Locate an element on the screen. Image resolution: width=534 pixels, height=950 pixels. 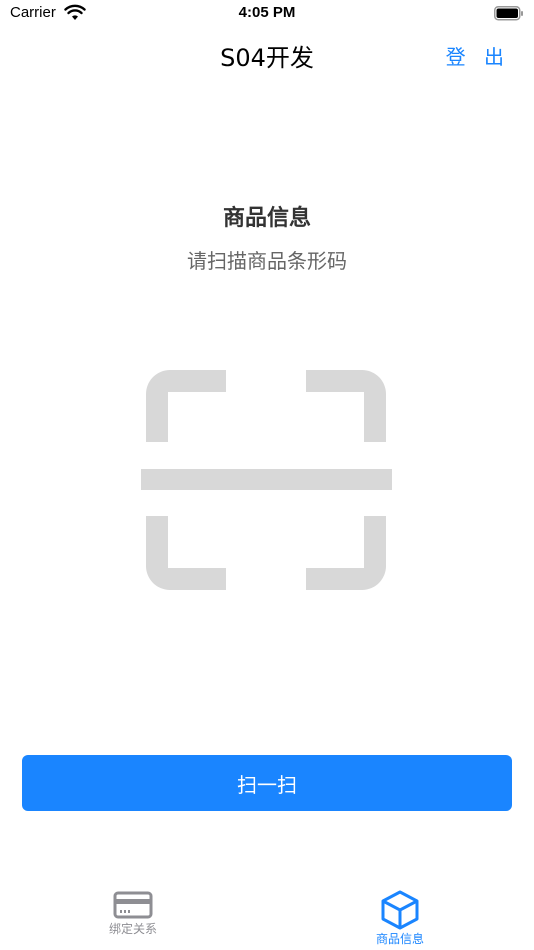
tab-product-label: 商品信息 is located at coordinates (399, 939).